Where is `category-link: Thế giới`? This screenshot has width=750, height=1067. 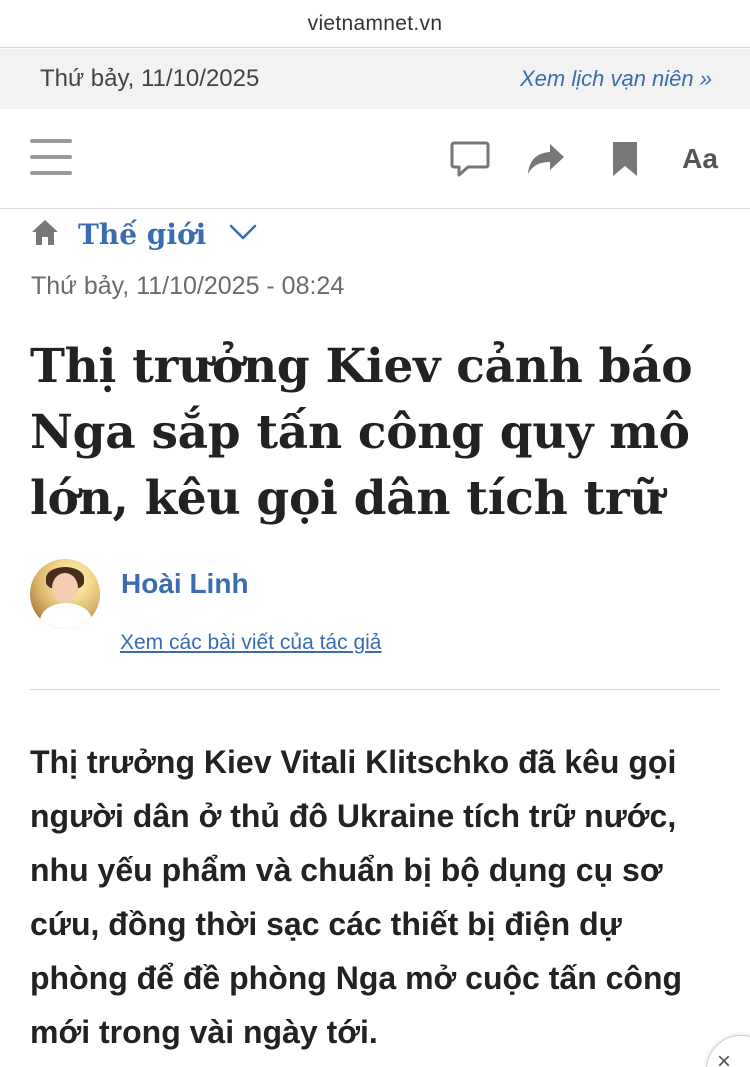 category-link: Thế giới is located at coordinates (142, 234).